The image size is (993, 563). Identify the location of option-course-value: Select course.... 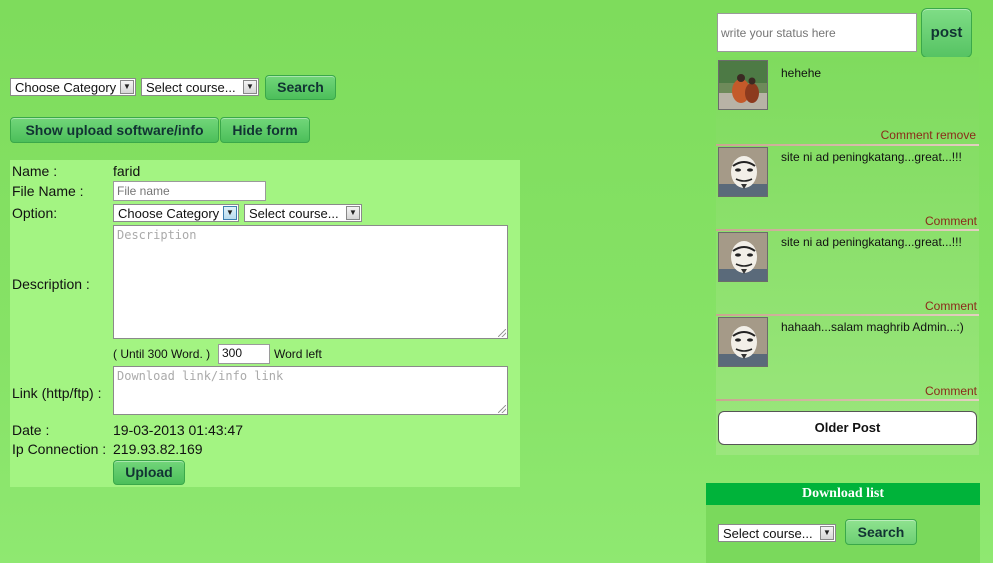
(294, 213).